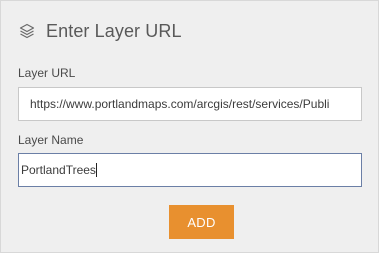  I want to click on panel-title: Enter Layer URL, so click(114, 30).